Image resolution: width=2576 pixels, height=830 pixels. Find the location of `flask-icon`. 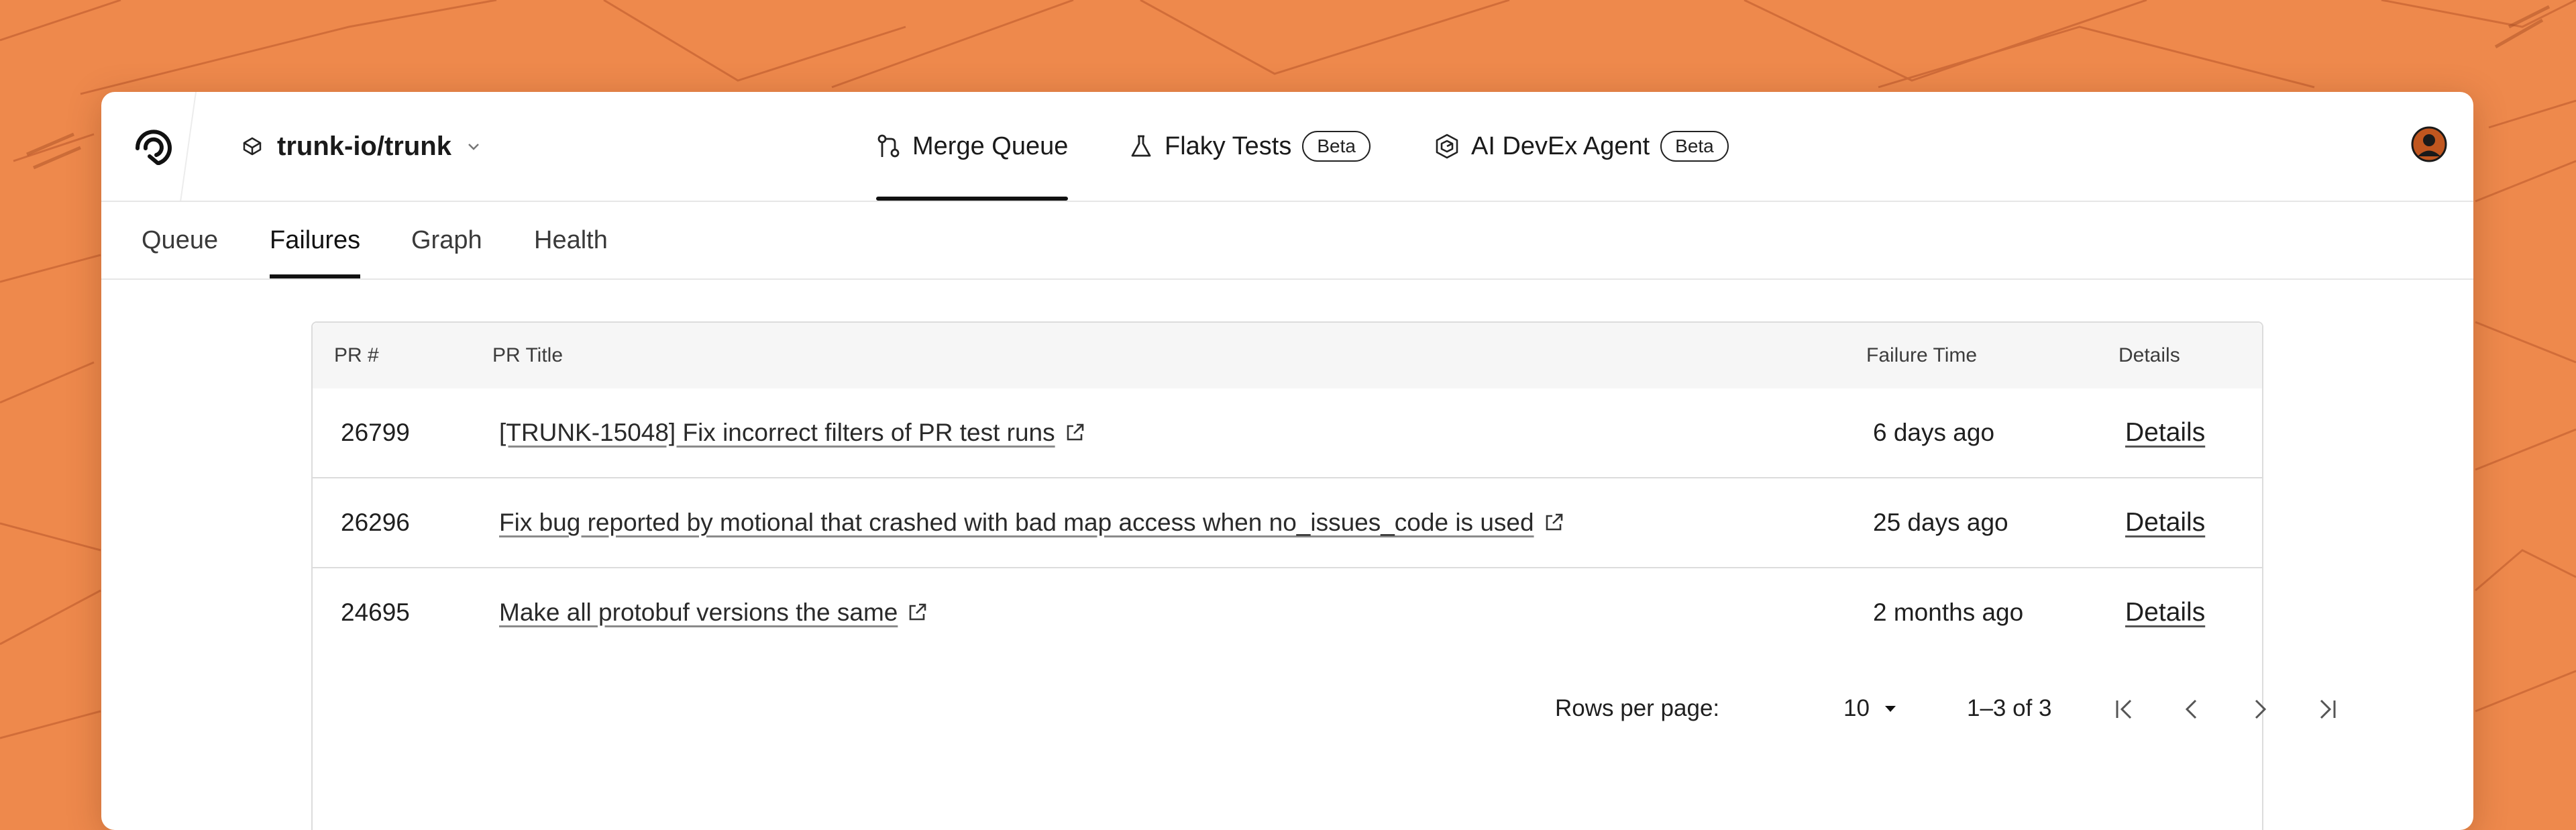

flask-icon is located at coordinates (1141, 146).